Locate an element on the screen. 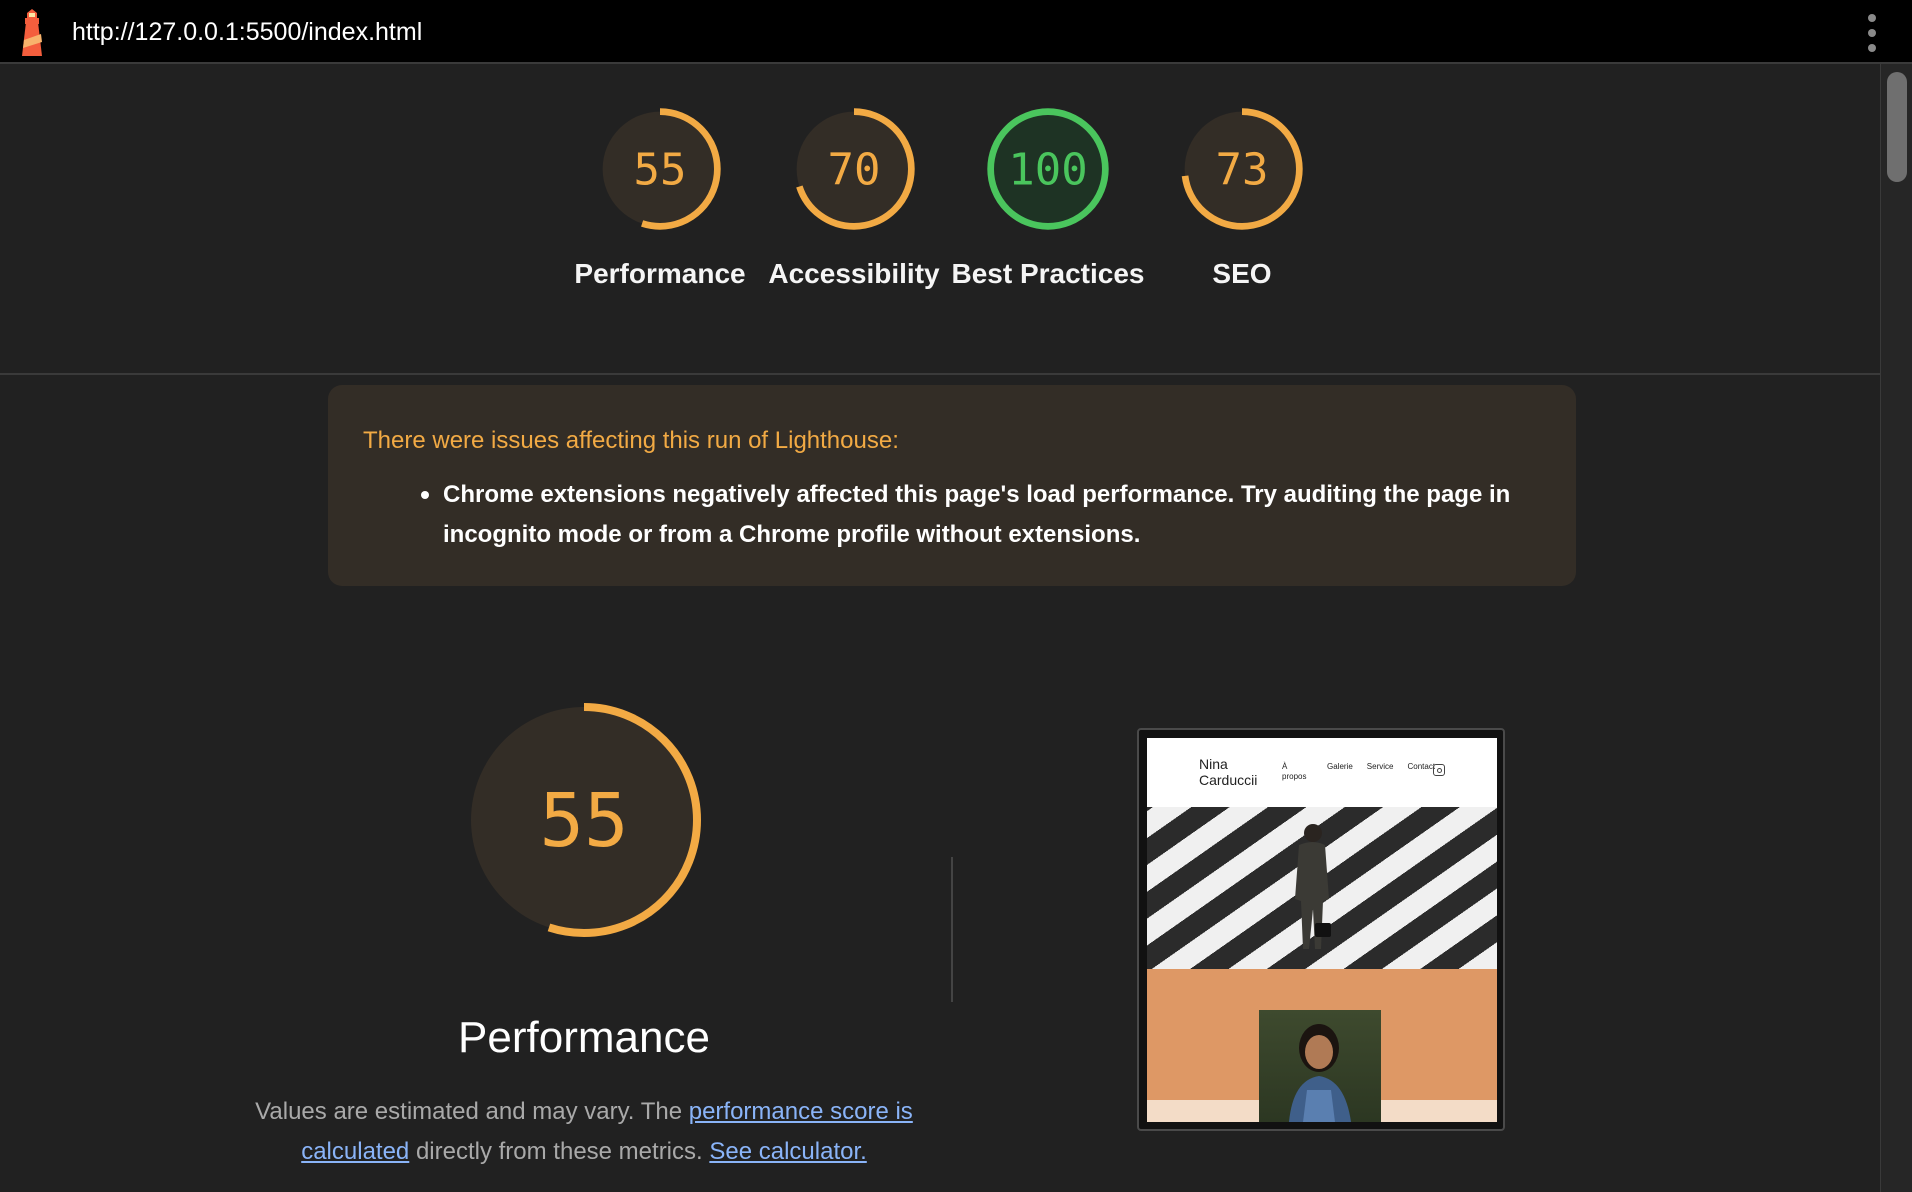  gauge-ring: 100 is located at coordinates (1048, 169).